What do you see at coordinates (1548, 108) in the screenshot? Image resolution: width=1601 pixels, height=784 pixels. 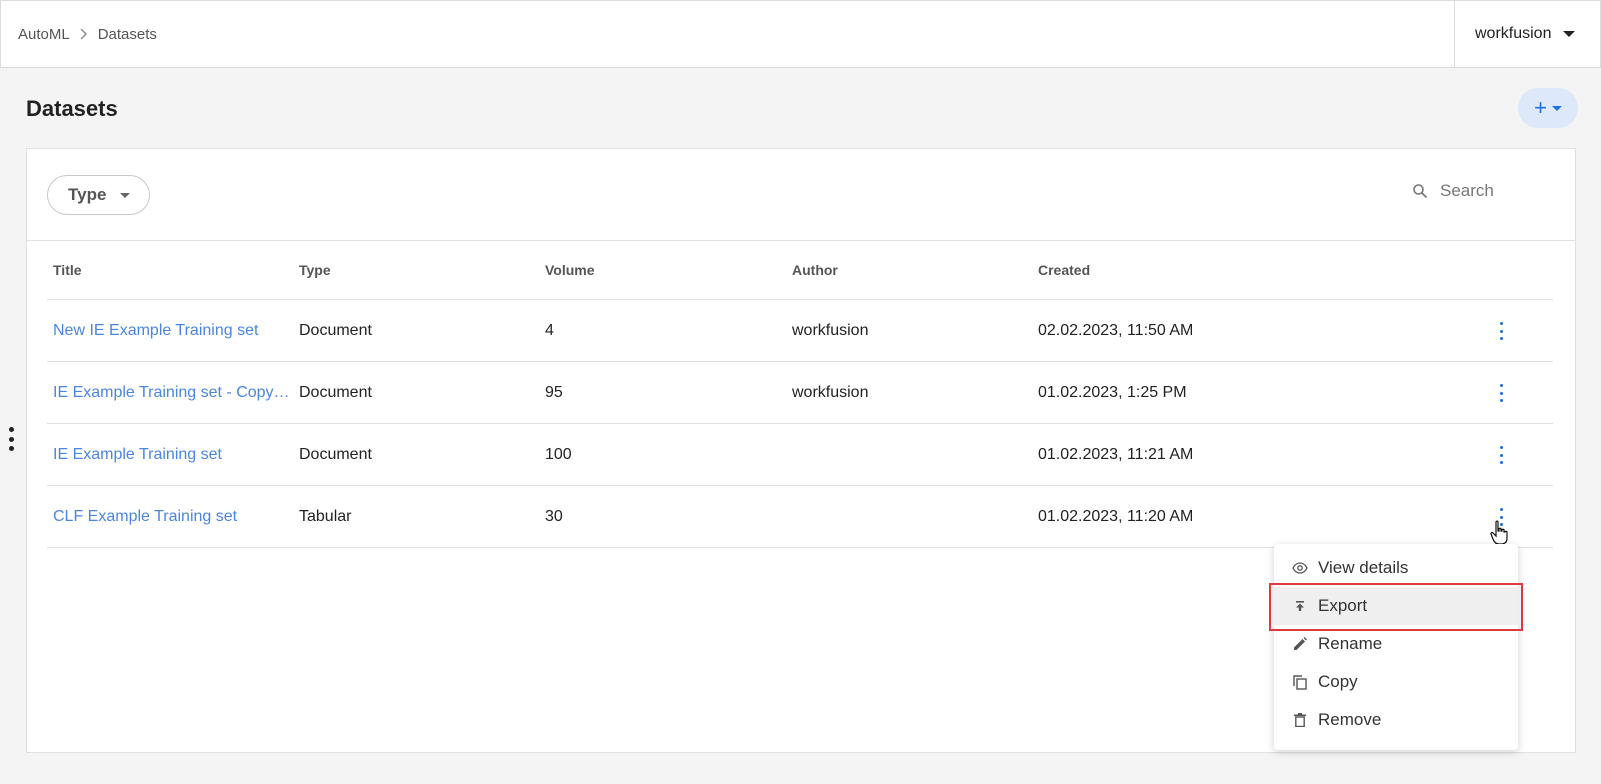 I see `add-dataset-button: +` at bounding box center [1548, 108].